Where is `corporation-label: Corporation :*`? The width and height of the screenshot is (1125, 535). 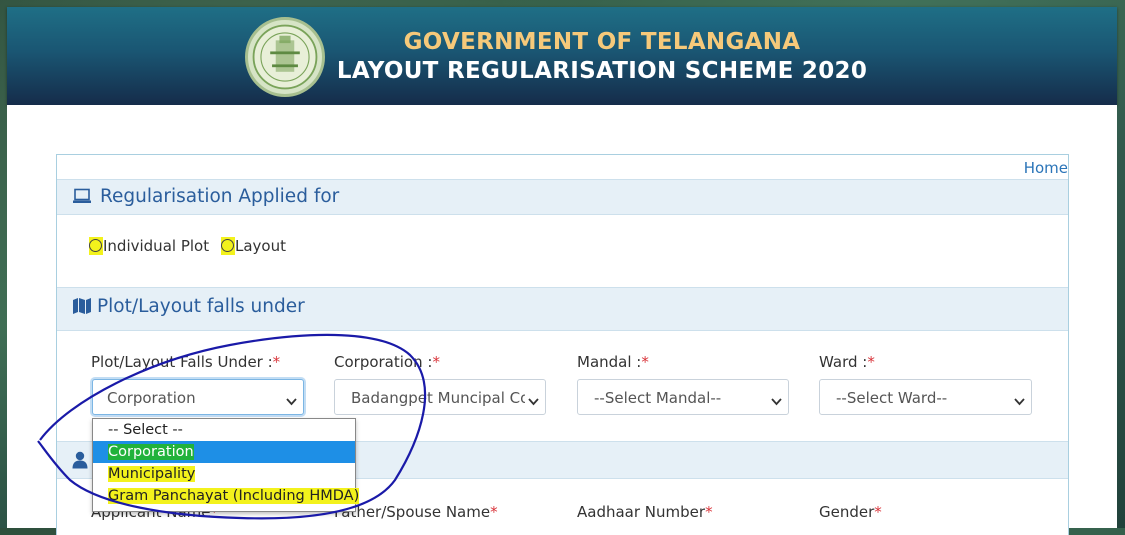
corporation-label: Corporation :* is located at coordinates (387, 362).